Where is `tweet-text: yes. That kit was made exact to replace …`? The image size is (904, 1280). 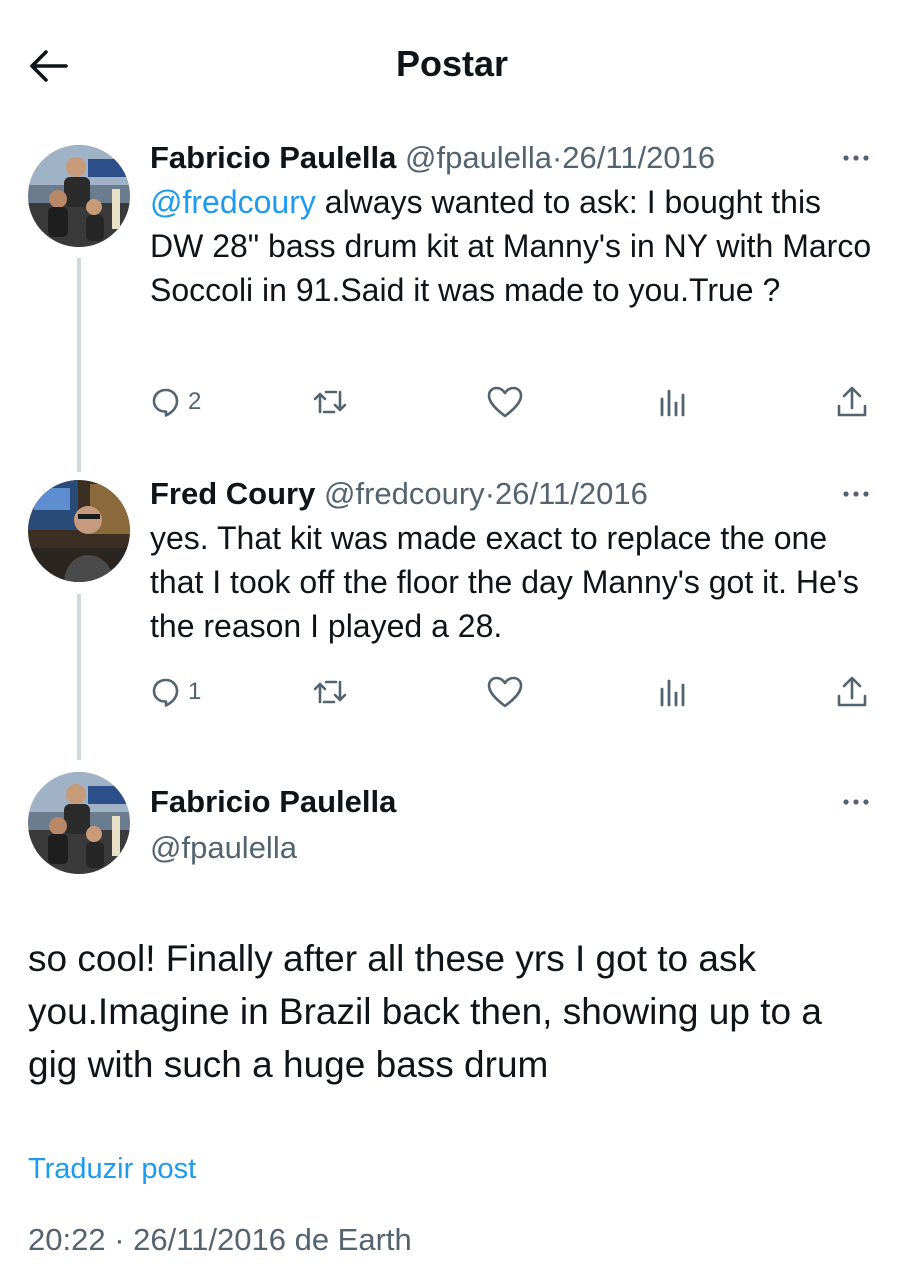
tweet-text: yes. That kit was made exact to replace … is located at coordinates (504, 582).